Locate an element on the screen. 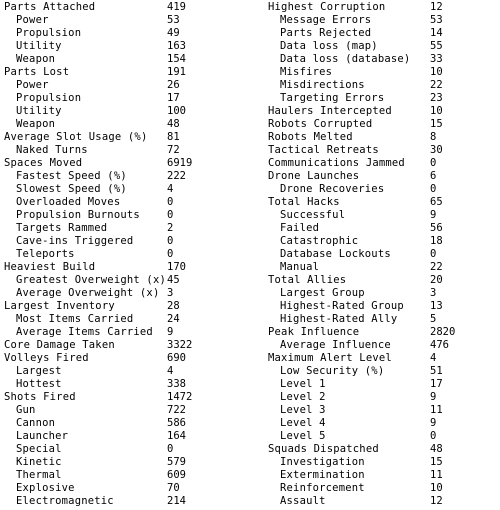 Image resolution: width=500 pixels, height=510 pixels. stat-value: 48 is located at coordinates (436, 449).